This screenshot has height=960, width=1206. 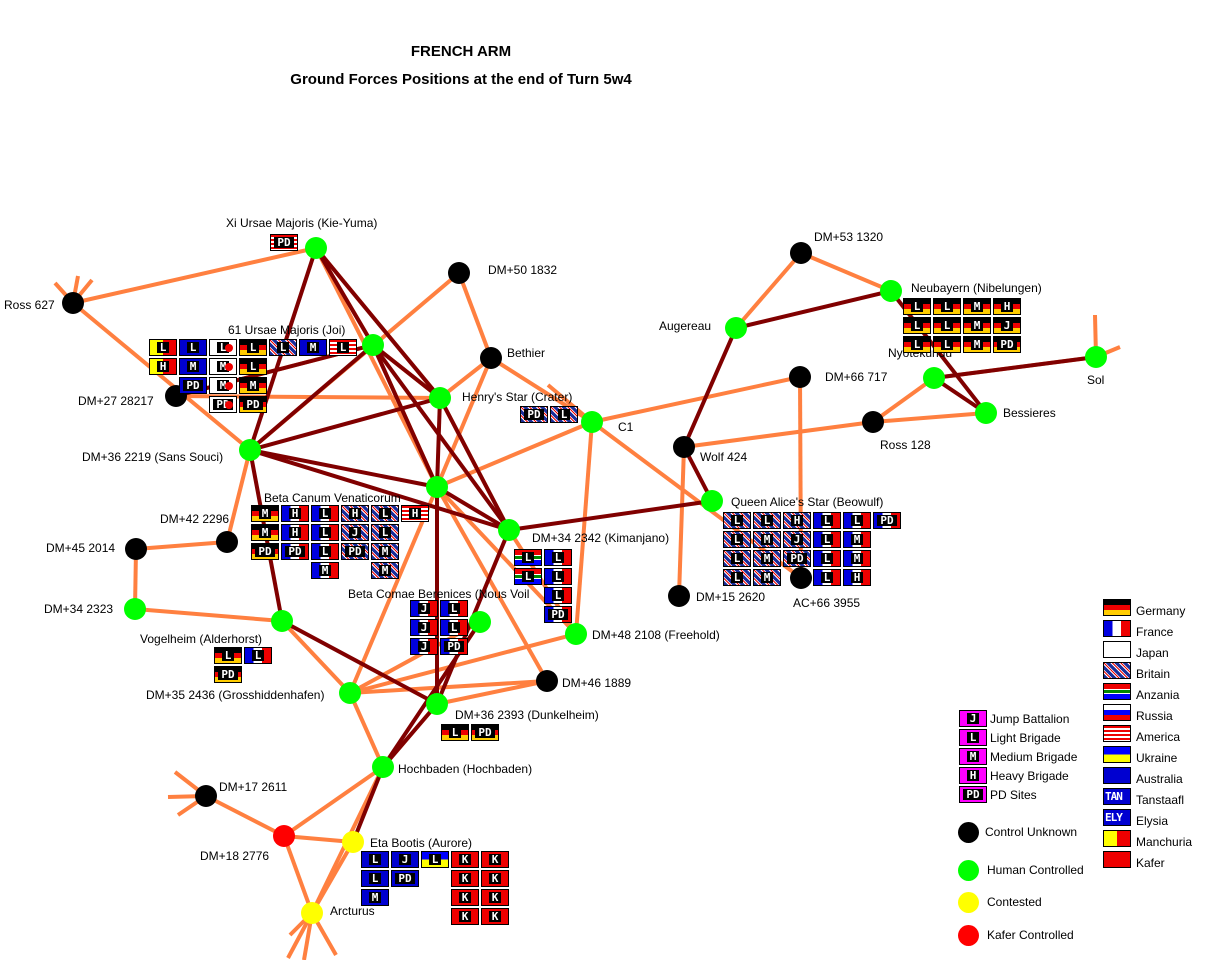 I want to click on unit-counter-ger-J: J, so click(x=1007, y=325).